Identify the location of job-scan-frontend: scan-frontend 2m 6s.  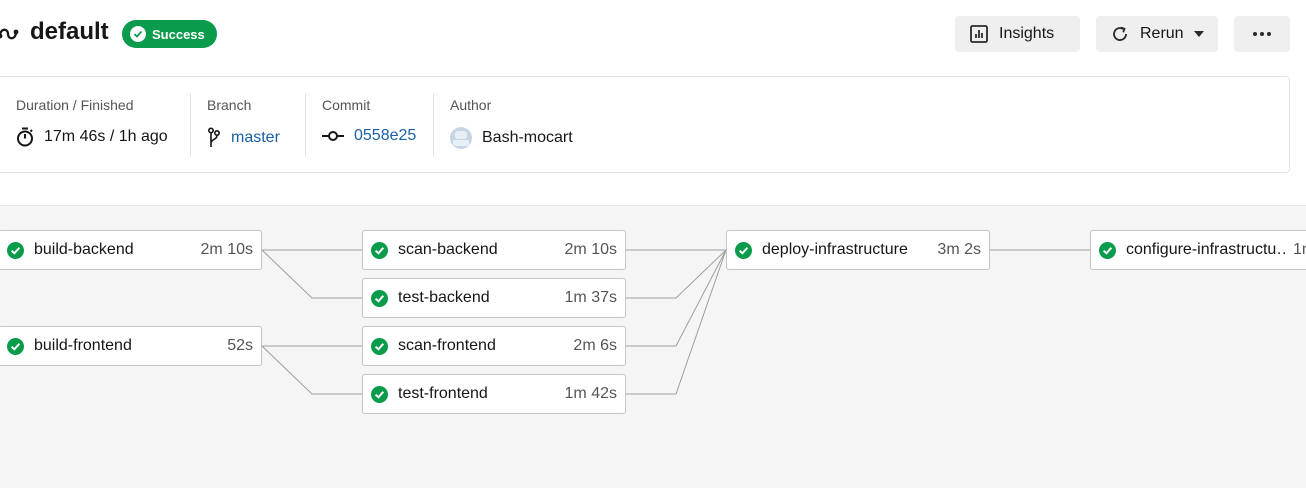
(494, 346).